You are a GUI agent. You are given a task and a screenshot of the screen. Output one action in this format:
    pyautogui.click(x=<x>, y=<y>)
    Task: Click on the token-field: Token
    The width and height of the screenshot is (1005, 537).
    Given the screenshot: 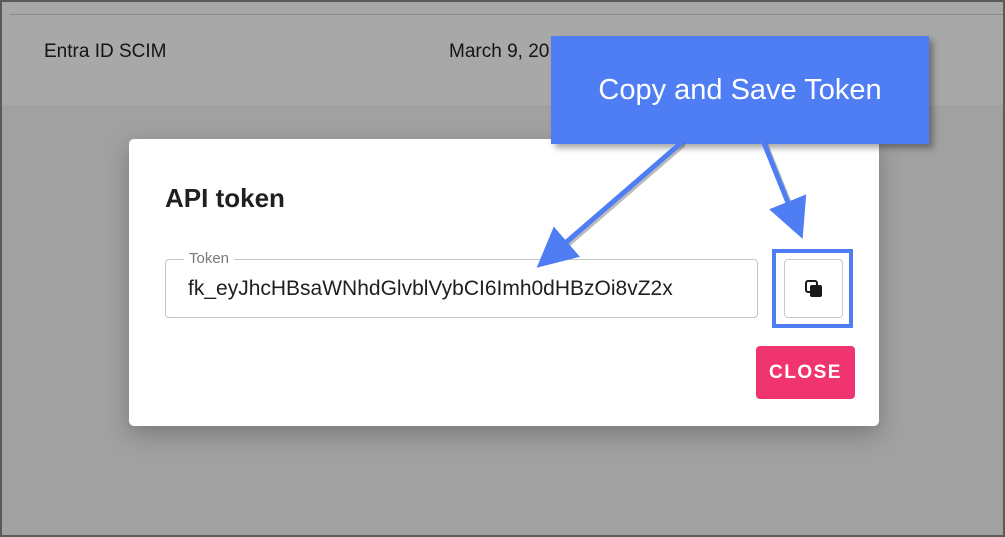 What is the action you would take?
    pyautogui.click(x=461, y=283)
    